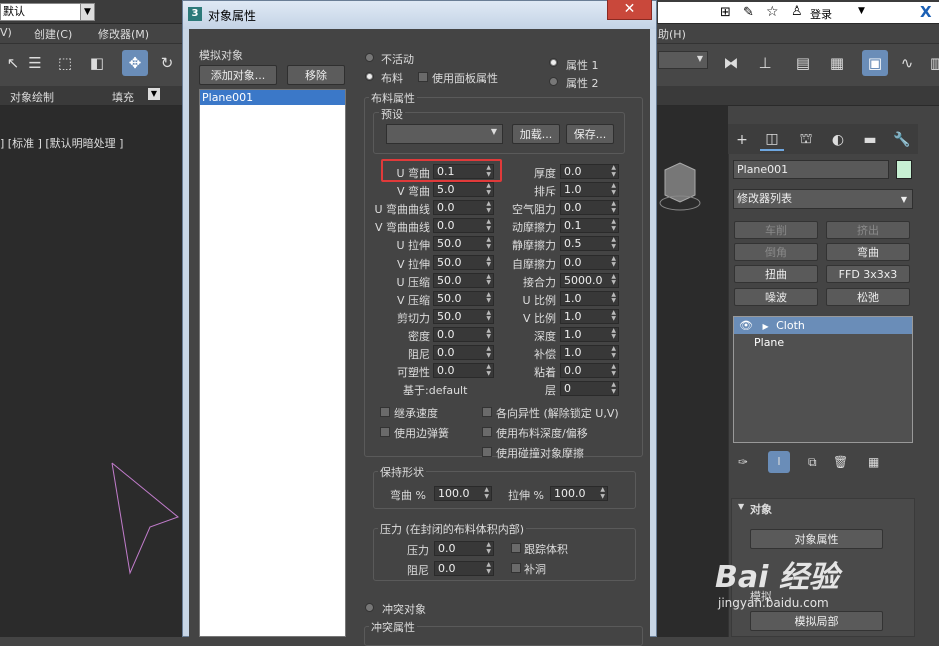  I want to click on right-field-spinner: 0.5 ▲ ▼, so click(589, 244).